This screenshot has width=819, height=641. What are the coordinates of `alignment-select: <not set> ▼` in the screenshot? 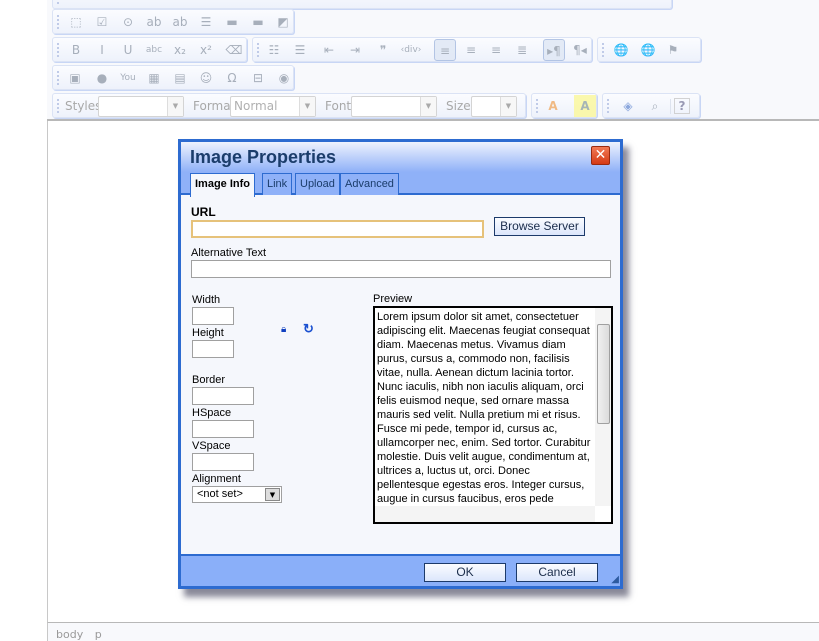 It's located at (237, 494).